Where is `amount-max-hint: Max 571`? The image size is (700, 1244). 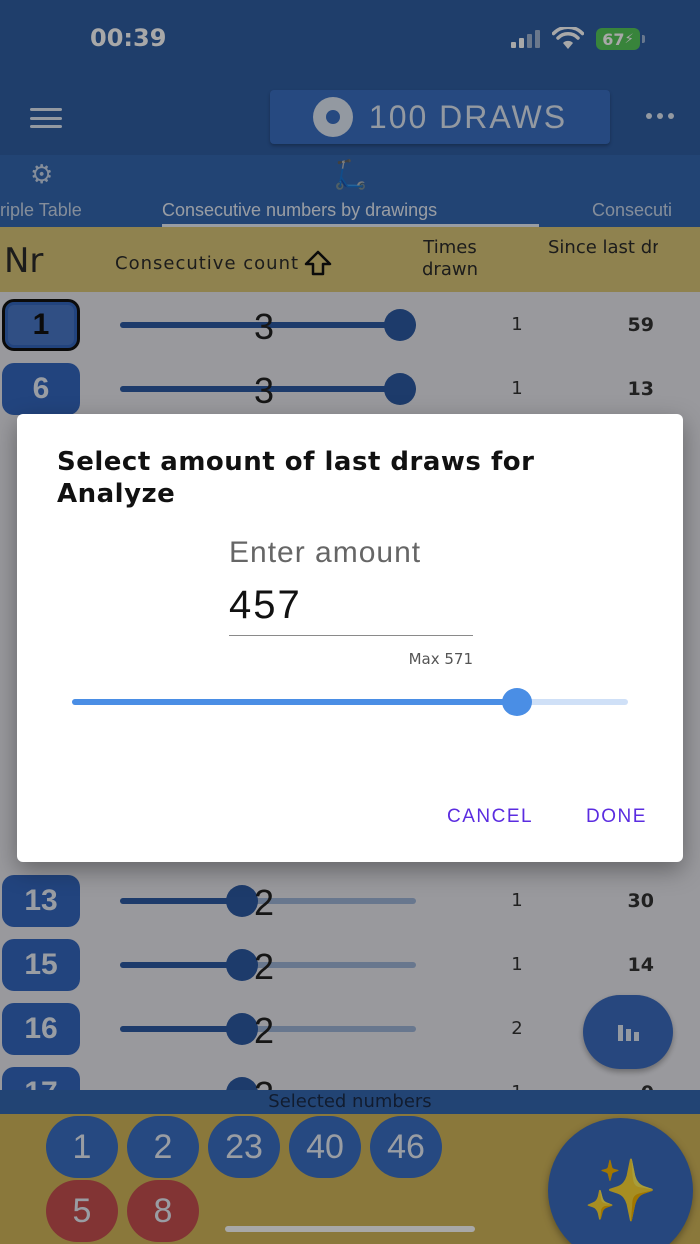
amount-max-hint: Max 571 is located at coordinates (440, 659).